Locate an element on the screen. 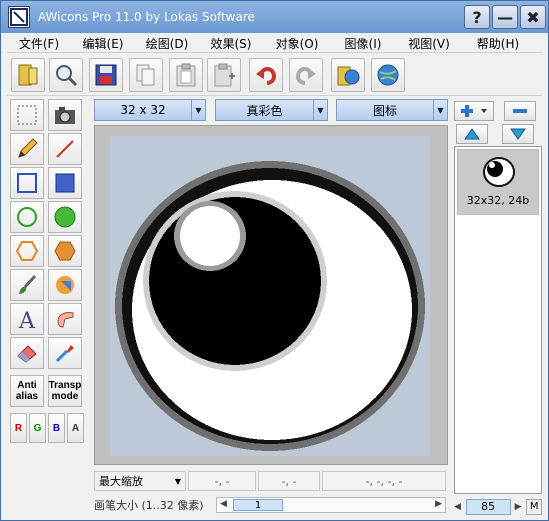 This screenshot has width=549, height=521. brush-tool is located at coordinates (27, 285).